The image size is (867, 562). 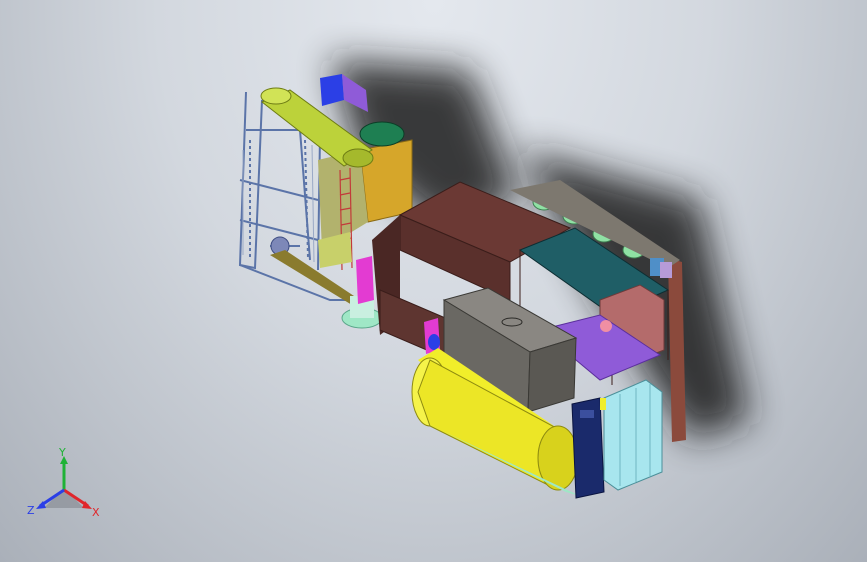 I want to click on tower-magenta-panel, so click(x=365, y=280).